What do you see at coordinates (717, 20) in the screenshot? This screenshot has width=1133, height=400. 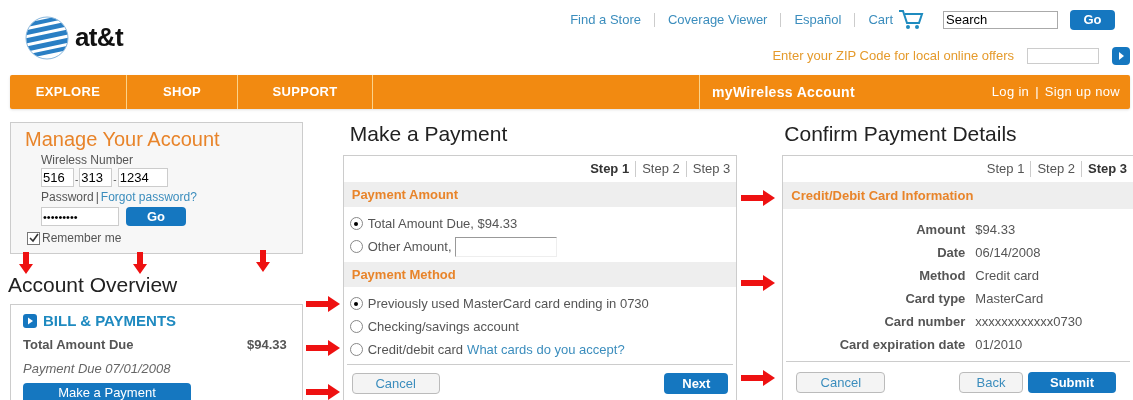 I see `nav-link: Coverage Viewer` at bounding box center [717, 20].